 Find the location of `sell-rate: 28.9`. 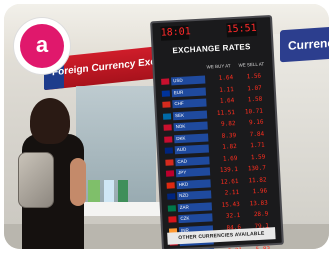

sell-rate: 28.9 is located at coordinates (261, 214).